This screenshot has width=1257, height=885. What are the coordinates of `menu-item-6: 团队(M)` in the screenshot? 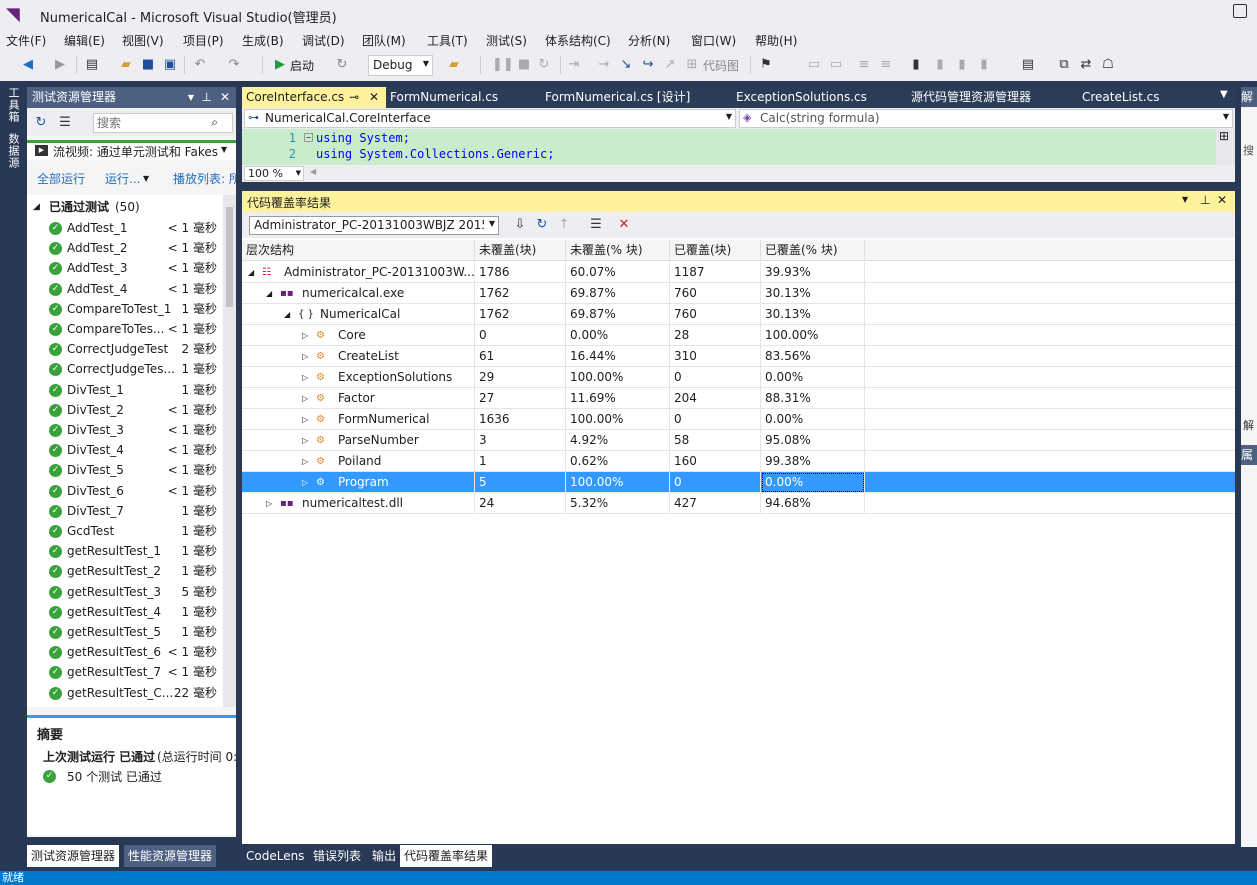 It's located at (384, 40).